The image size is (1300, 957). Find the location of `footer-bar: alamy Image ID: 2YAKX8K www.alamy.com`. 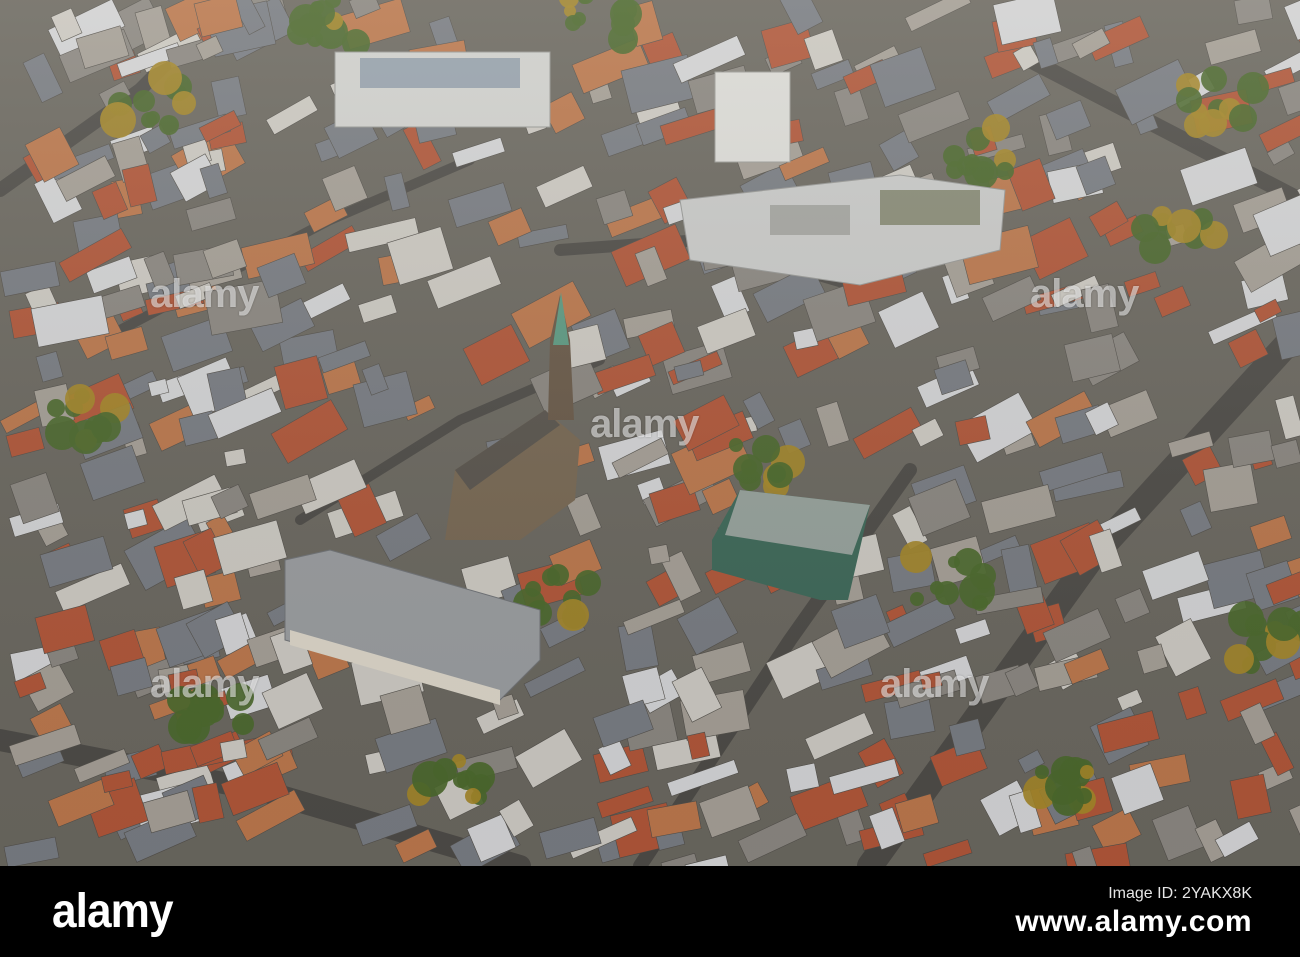

footer-bar: alamy Image ID: 2YAKX8K www.alamy.com is located at coordinates (650, 911).